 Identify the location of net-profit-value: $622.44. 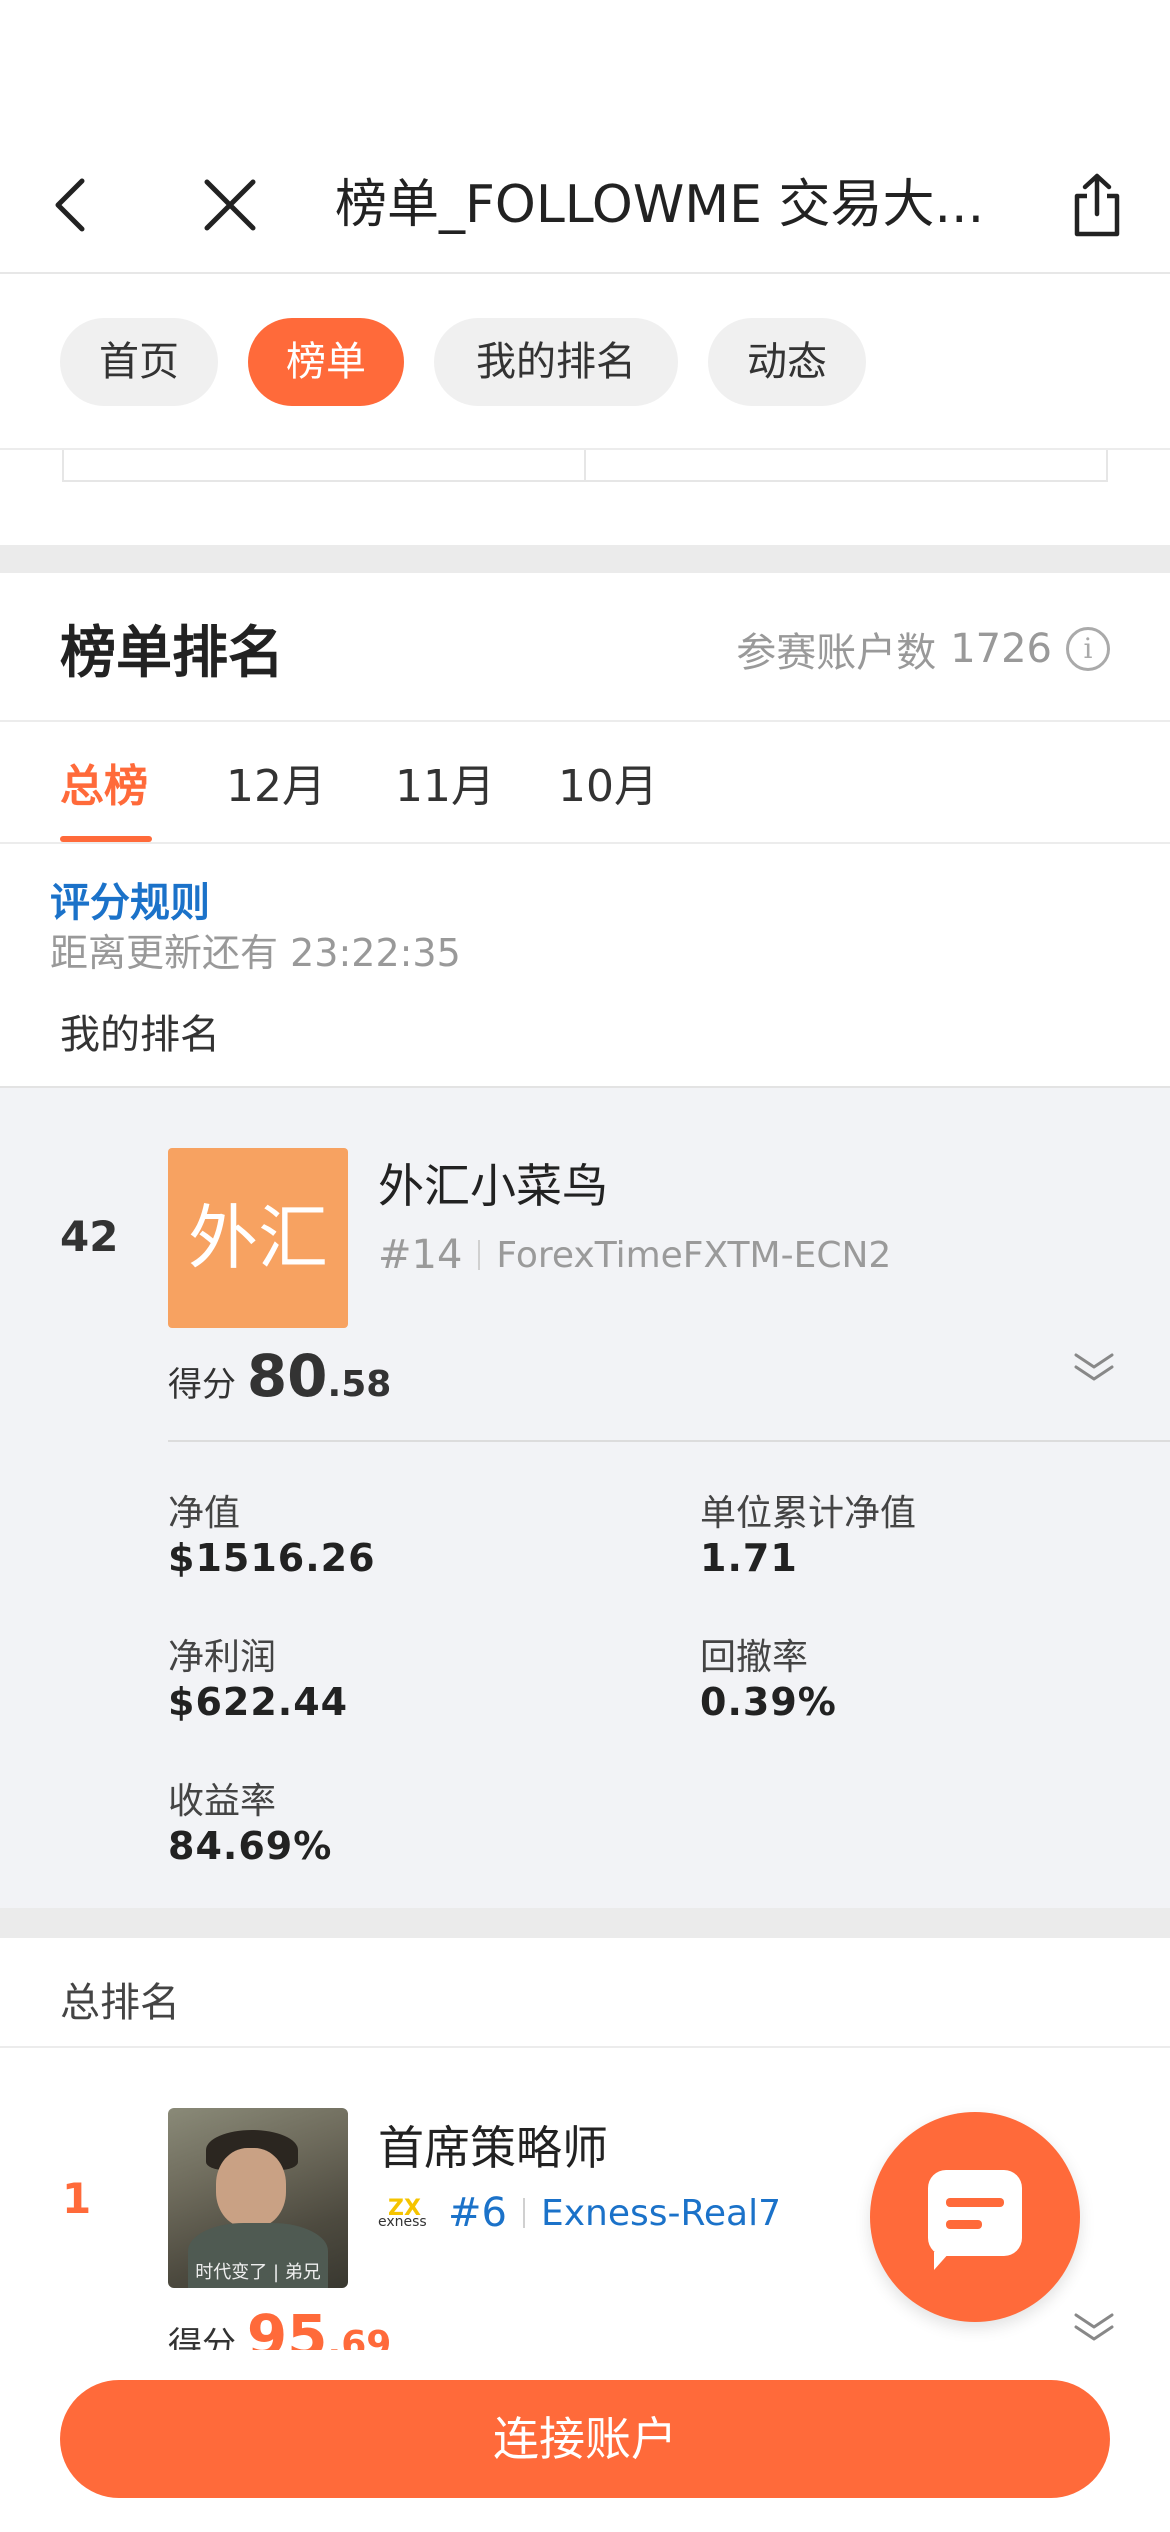
(258, 1702).